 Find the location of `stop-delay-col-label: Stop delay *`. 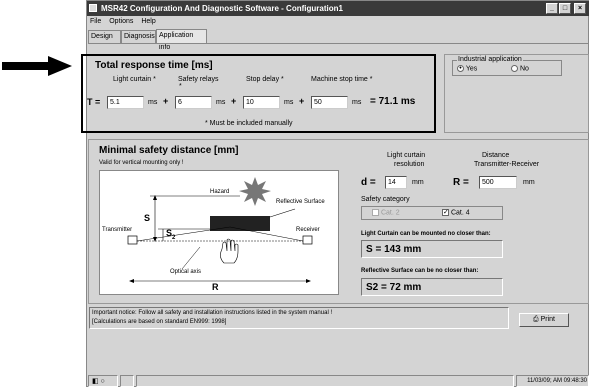

stop-delay-col-label: Stop delay * is located at coordinates (265, 79).